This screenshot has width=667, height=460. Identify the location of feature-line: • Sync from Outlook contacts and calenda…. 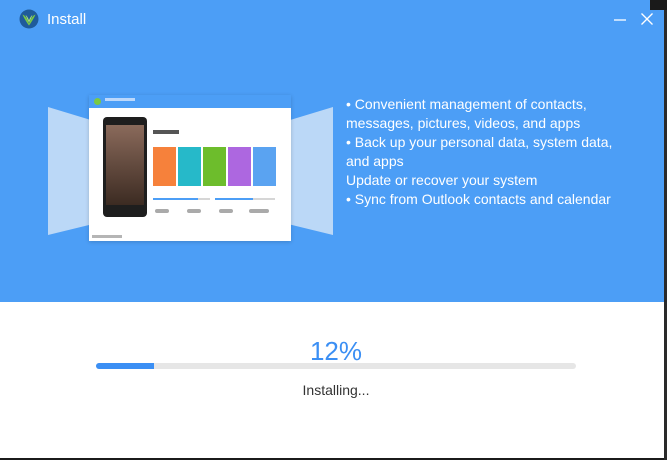
(478, 199).